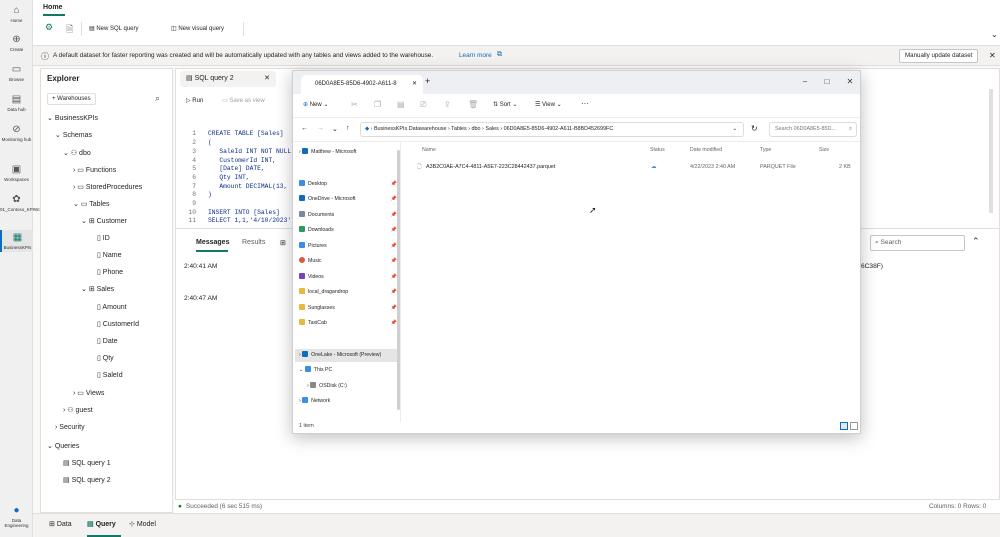 Image resolution: width=1000 pixels, height=537 pixels. Describe the element at coordinates (60, 524) in the screenshot. I see `tab-data: ⊞ Data` at that location.